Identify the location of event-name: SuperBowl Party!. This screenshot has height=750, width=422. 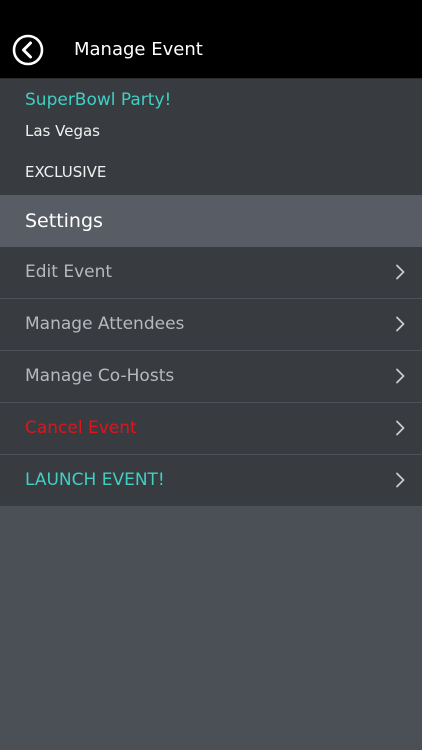
(98, 100).